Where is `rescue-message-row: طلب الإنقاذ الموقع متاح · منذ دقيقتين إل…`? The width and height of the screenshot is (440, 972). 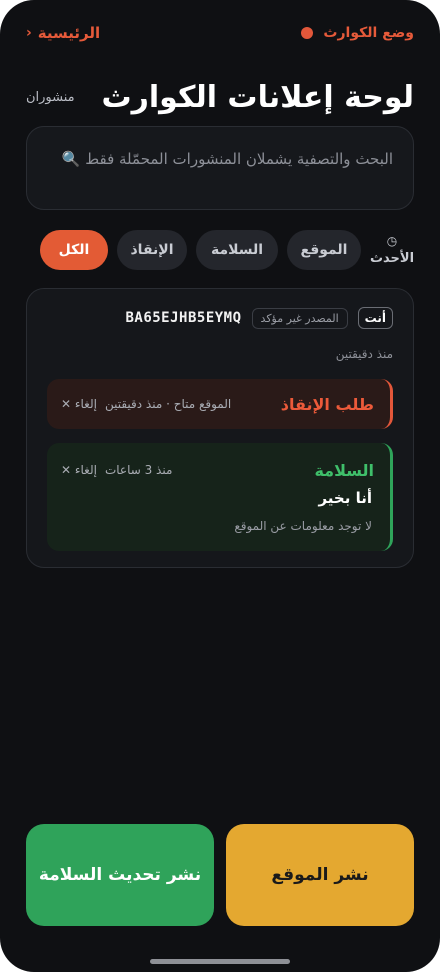
rescue-message-row: طلب الإنقاذ الموقع متاح · منذ دقيقتين إل… is located at coordinates (217, 404).